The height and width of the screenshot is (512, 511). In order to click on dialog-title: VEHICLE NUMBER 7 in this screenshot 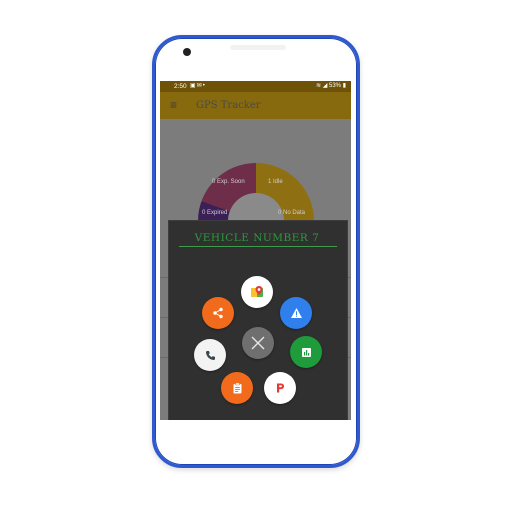, I will do `click(257, 238)`.